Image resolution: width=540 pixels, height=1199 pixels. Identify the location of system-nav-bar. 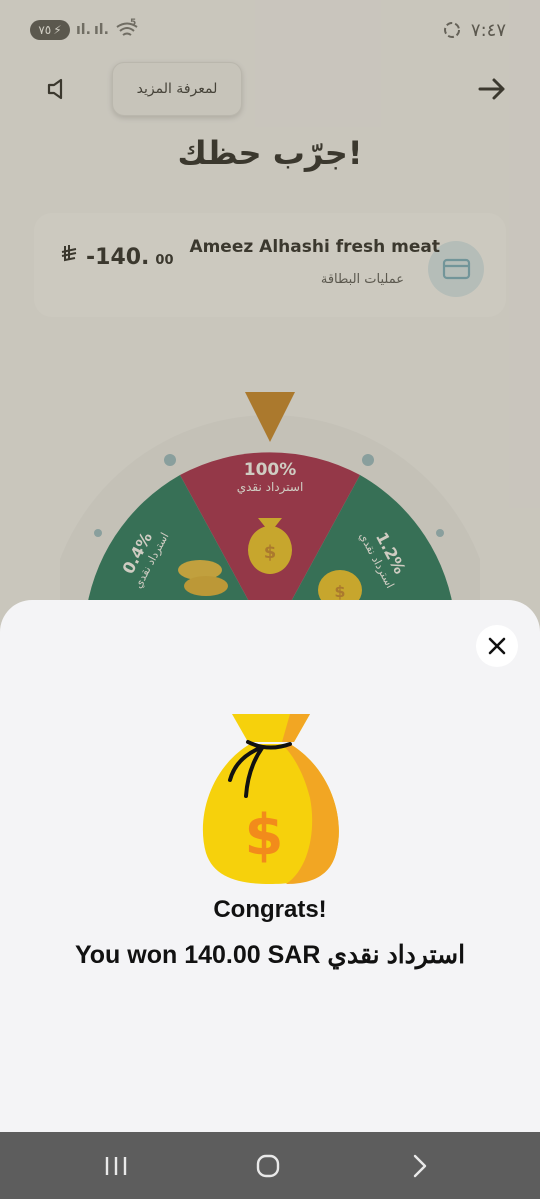
(270, 1165).